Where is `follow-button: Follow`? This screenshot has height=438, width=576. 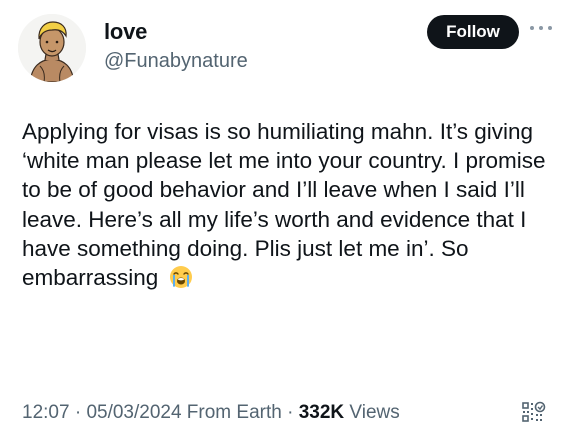
follow-button: Follow is located at coordinates (473, 32).